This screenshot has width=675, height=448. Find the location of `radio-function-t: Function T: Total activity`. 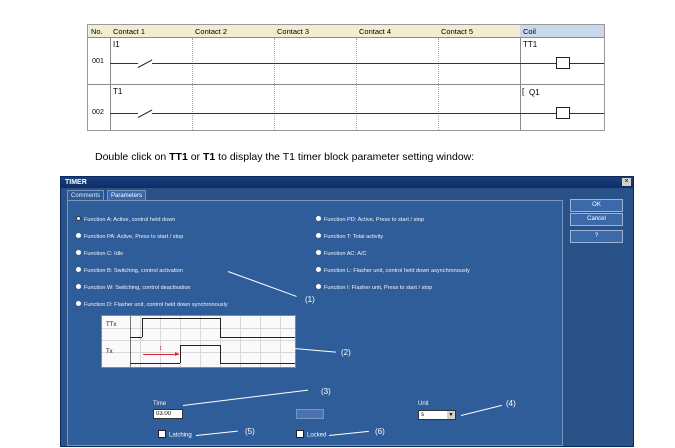

radio-function-t: Function T: Total activity is located at coordinates (349, 237).